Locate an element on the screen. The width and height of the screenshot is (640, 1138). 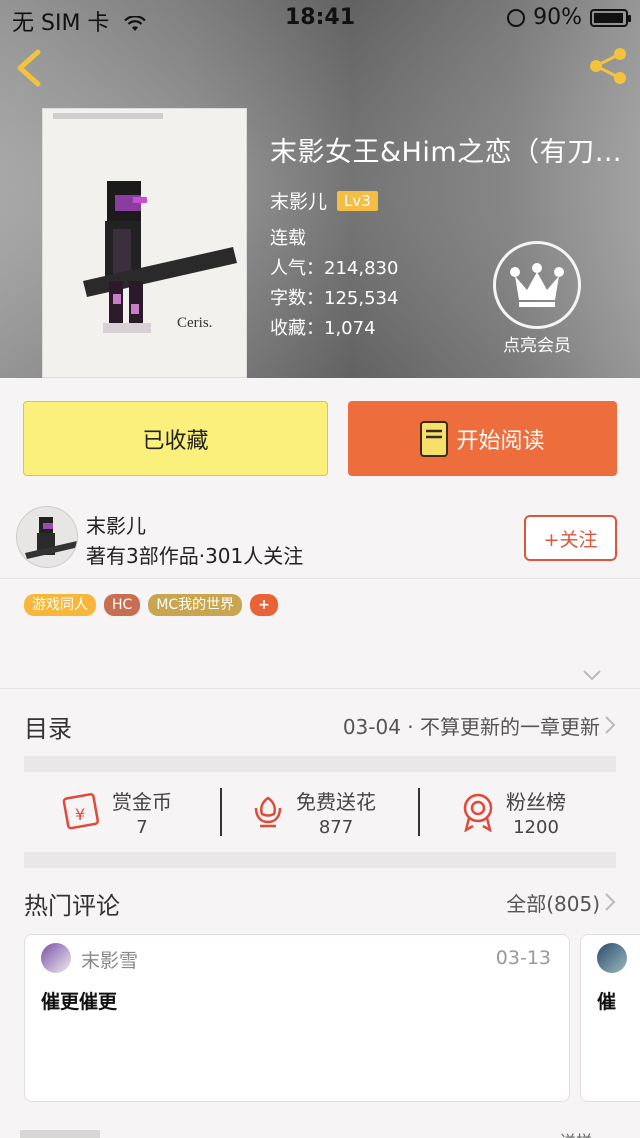
add-tag-button: + is located at coordinates (264, 605).